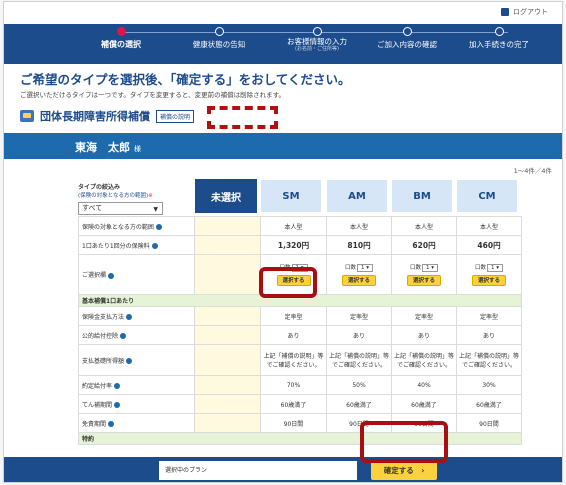 This screenshot has width=566, height=485. Describe the element at coordinates (499, 38) in the screenshot. I see `step-5: 加入手続きの完了` at that location.